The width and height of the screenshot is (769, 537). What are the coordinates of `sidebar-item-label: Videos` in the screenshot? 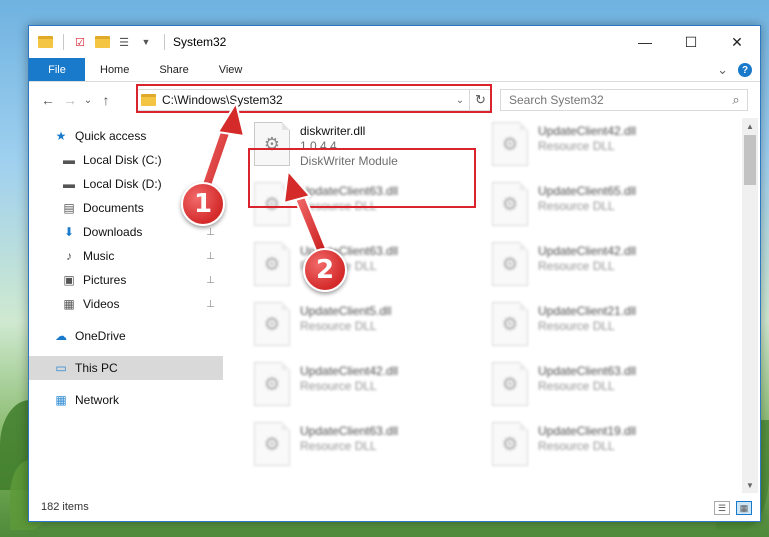 It's located at (101, 304).